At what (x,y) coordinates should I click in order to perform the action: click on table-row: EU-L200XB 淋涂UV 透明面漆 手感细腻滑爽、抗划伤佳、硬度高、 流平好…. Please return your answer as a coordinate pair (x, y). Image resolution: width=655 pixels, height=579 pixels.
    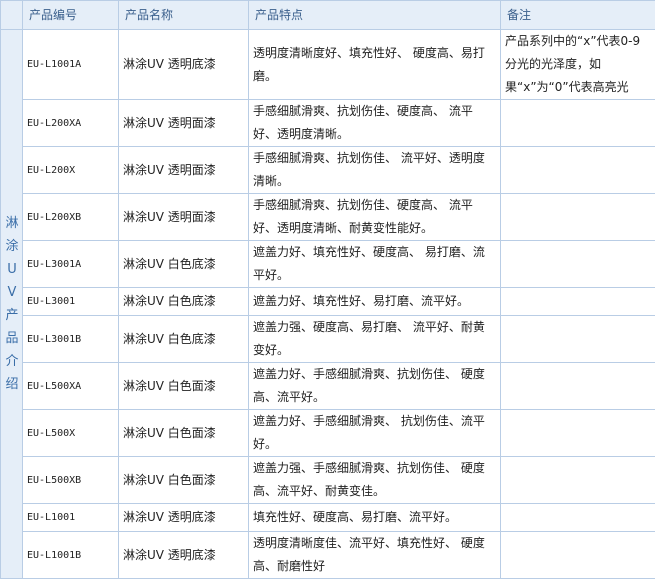
    Looking at the image, I should click on (328, 217).